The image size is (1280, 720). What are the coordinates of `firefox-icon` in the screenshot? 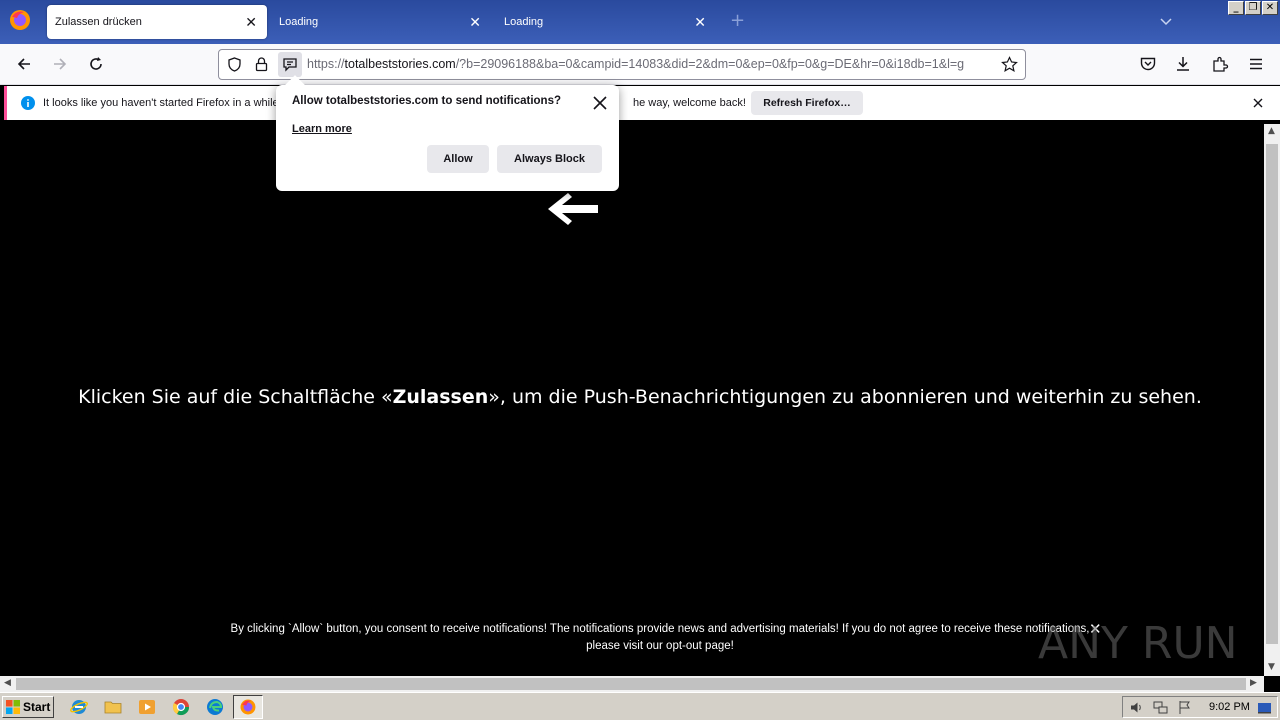 It's located at (248, 707).